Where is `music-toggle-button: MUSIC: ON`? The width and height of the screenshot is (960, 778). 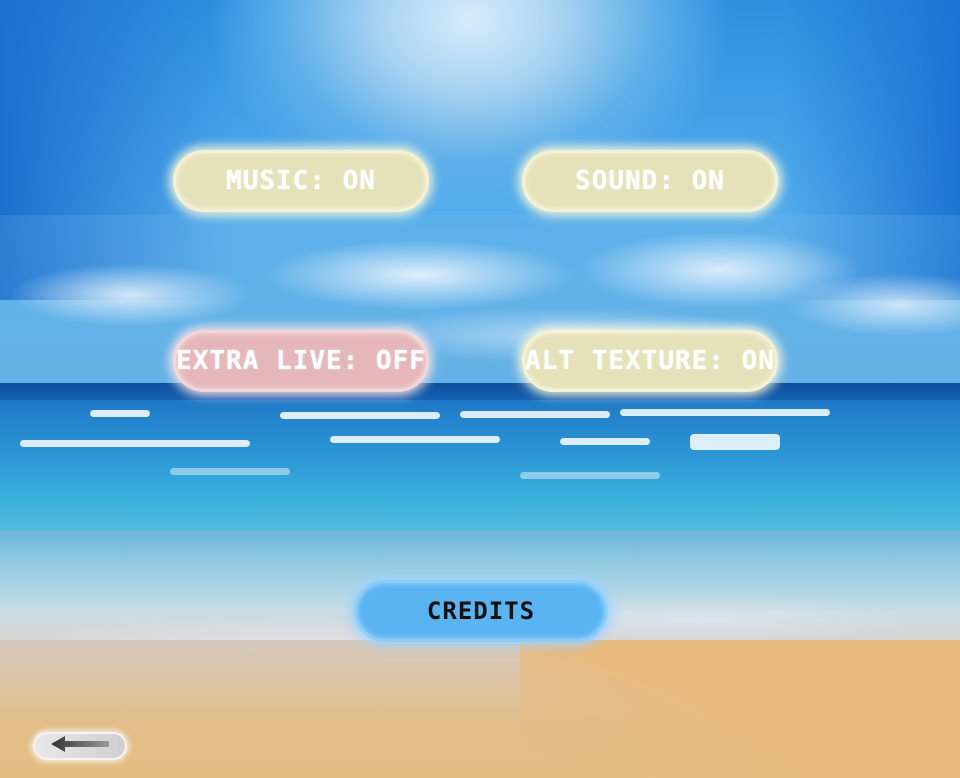 music-toggle-button: MUSIC: ON is located at coordinates (301, 181).